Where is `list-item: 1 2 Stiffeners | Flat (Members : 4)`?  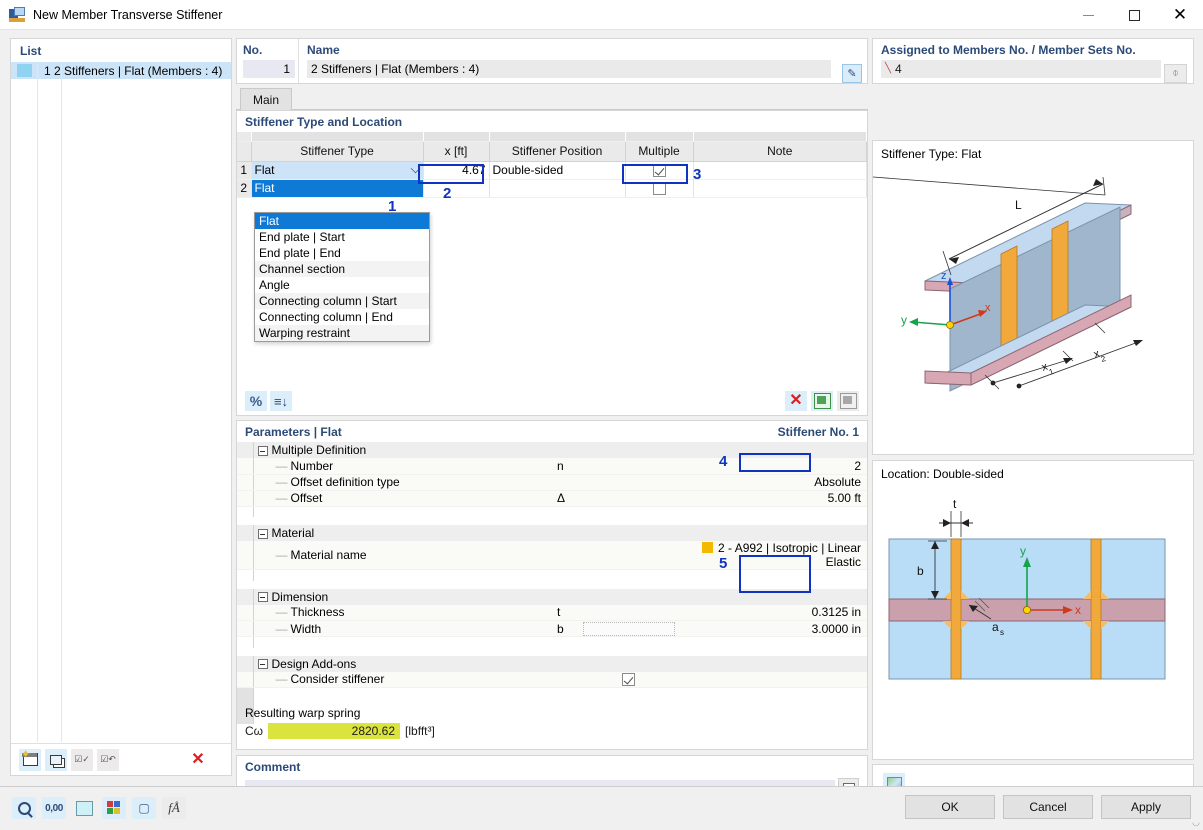 list-item: 1 2 Stiffeners | Flat (Members : 4) is located at coordinates (121, 70).